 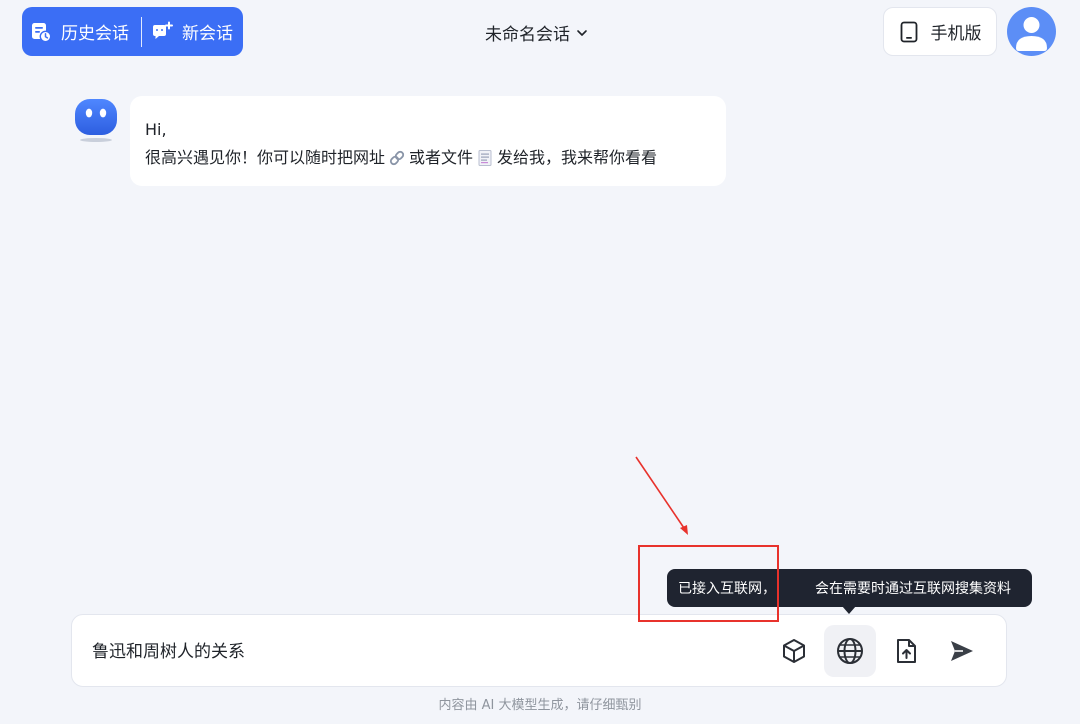 What do you see at coordinates (265, 157) in the screenshot?
I see `message-text-1: 很高兴遇见你！你可以随时把网址` at bounding box center [265, 157].